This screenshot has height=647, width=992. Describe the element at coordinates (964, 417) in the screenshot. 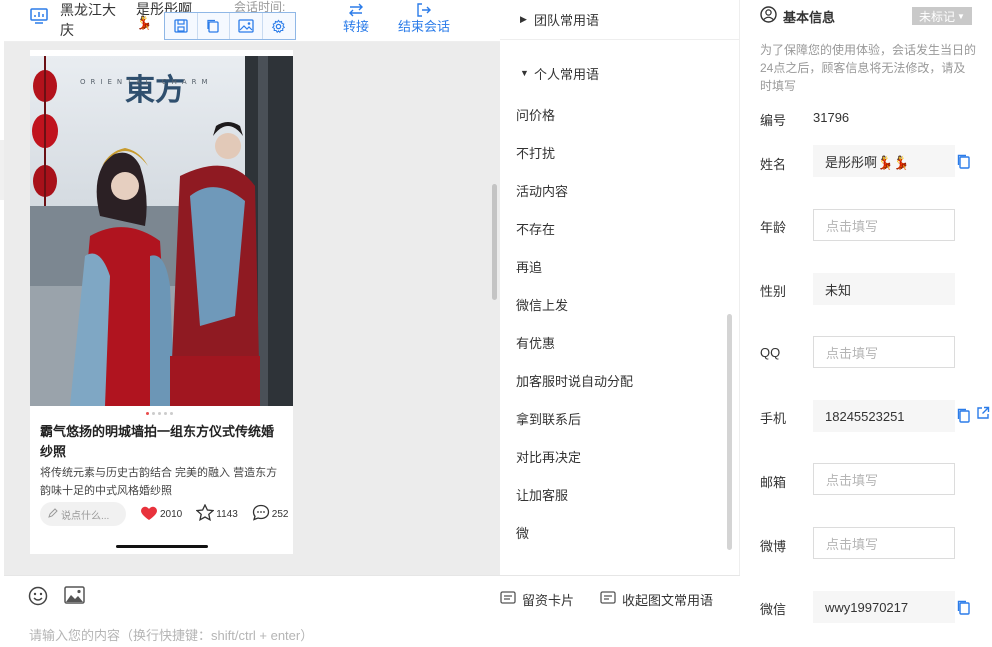

I see `copy-phone-icon` at that location.